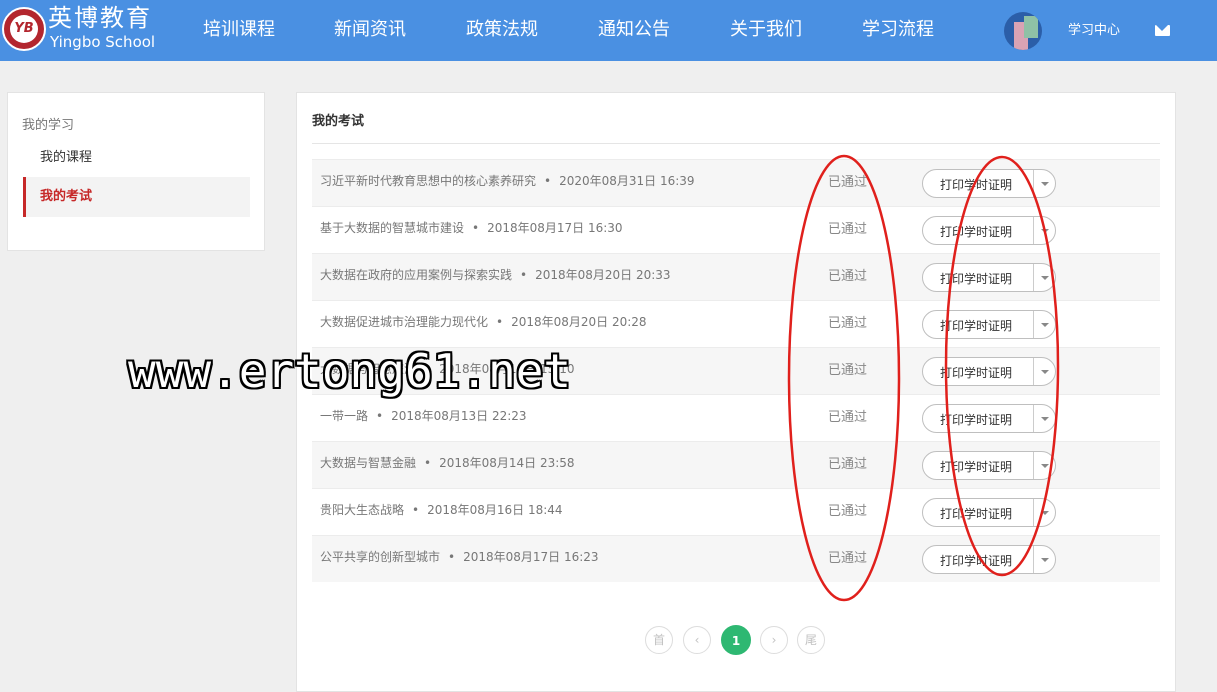 Image resolution: width=1217 pixels, height=692 pixels. Describe the element at coordinates (48, 125) in the screenshot. I see `sidebar-title: 我的学习` at that location.